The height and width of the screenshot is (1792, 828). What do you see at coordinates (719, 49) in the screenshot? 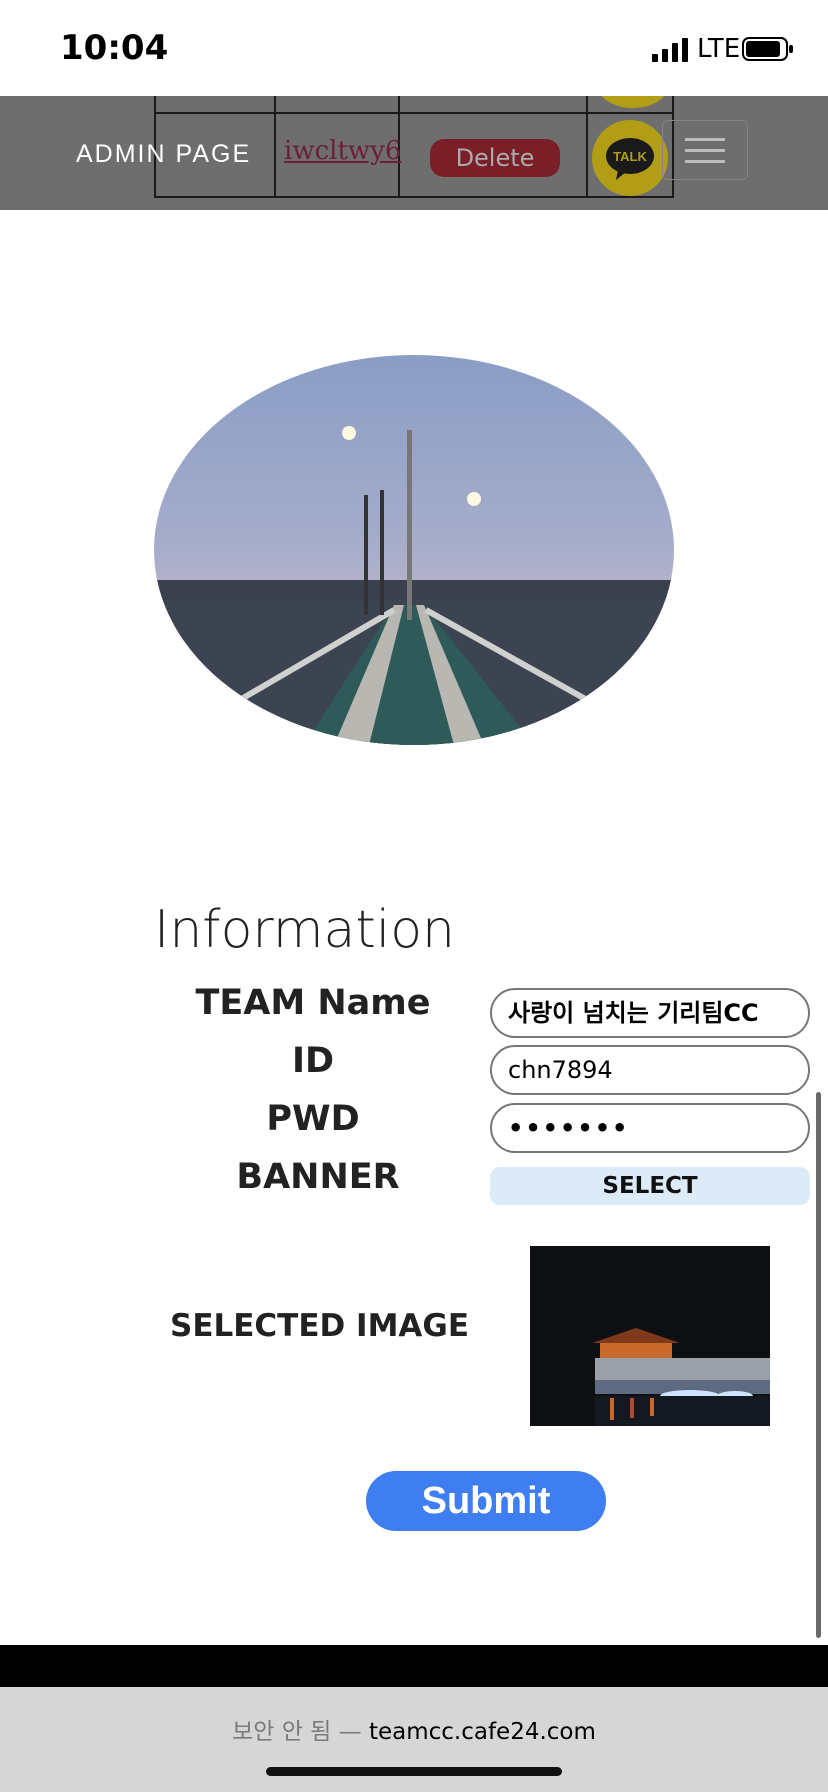
I see `network-label: LTE` at bounding box center [719, 49].